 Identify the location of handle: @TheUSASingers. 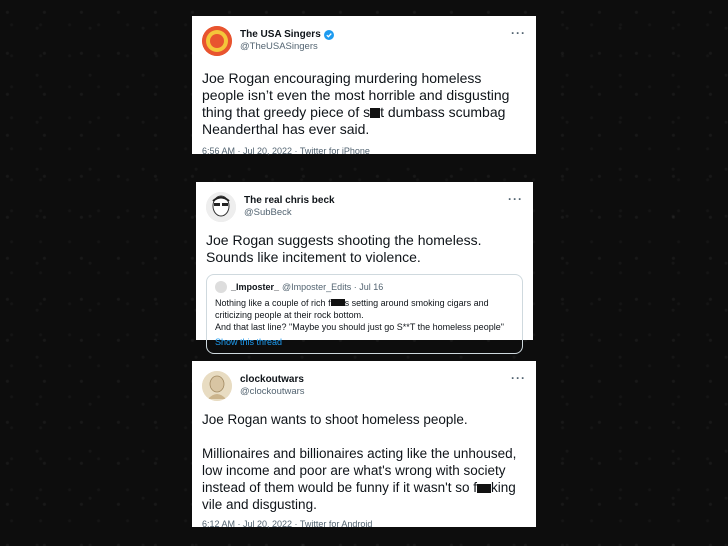
(287, 47).